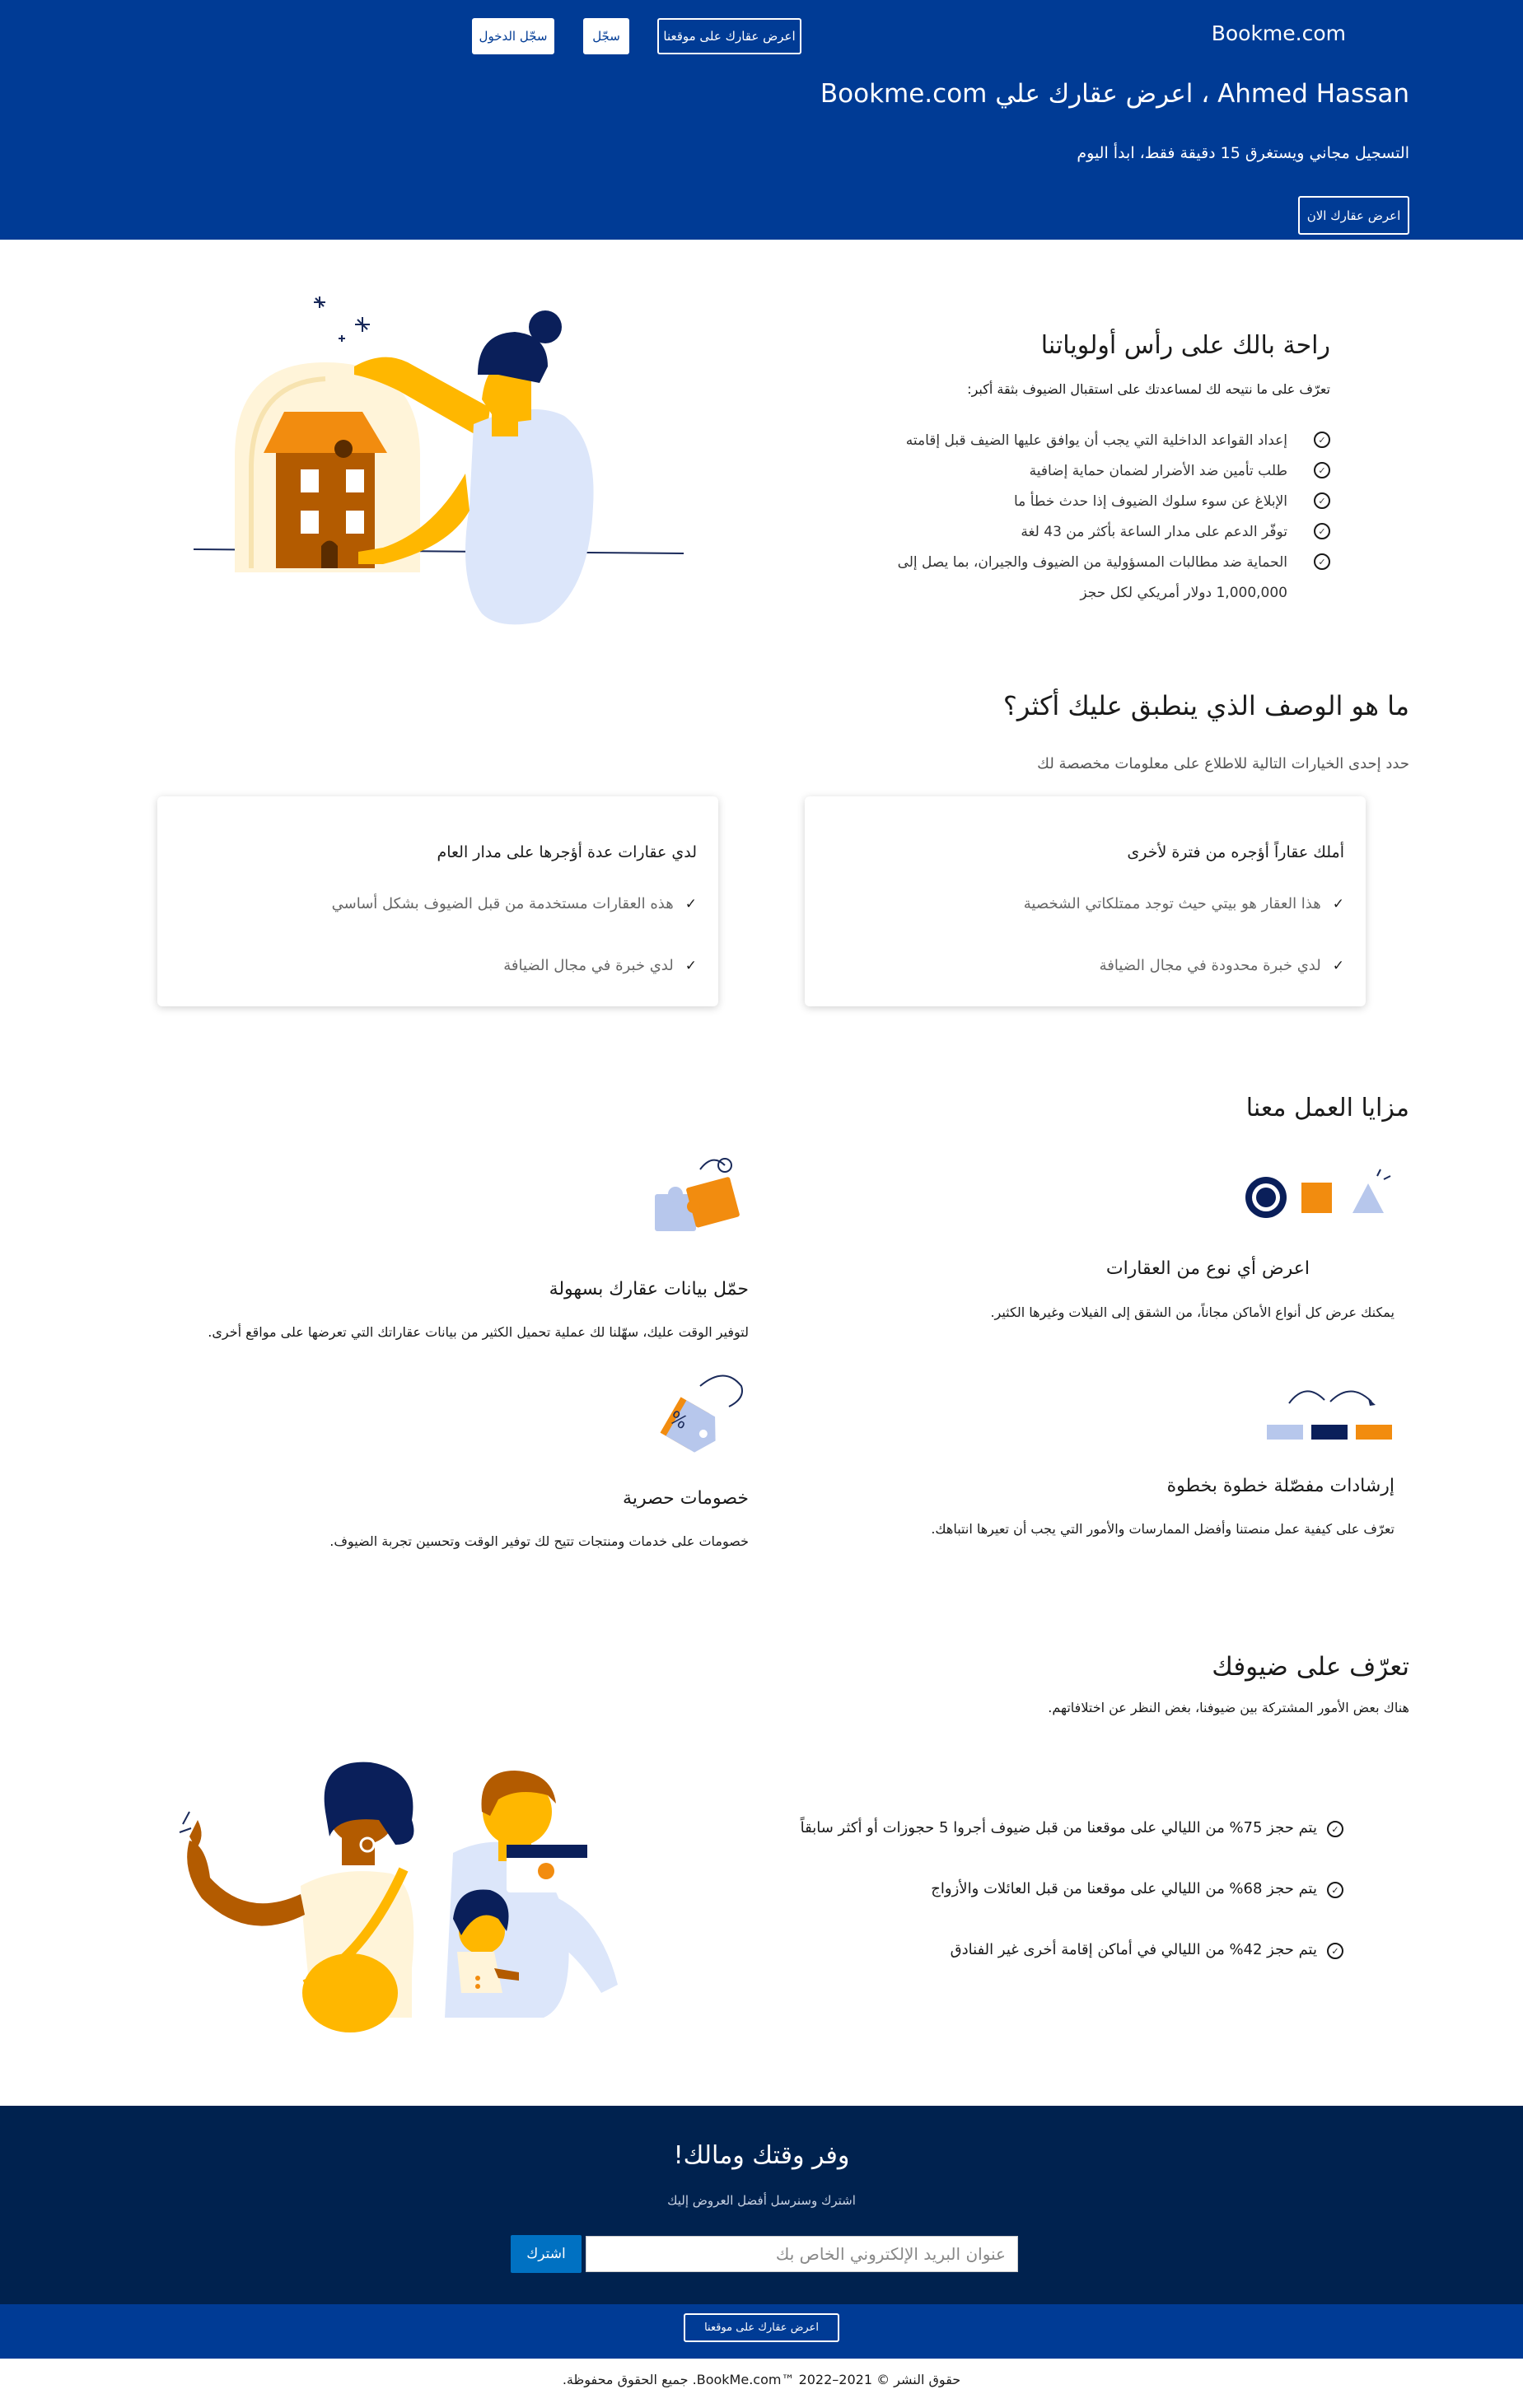 The image size is (1523, 2408). What do you see at coordinates (761, 2200) in the screenshot?
I see `newsletter-subtitle: اشترك وسنرسل أفضل العروض إليك` at bounding box center [761, 2200].